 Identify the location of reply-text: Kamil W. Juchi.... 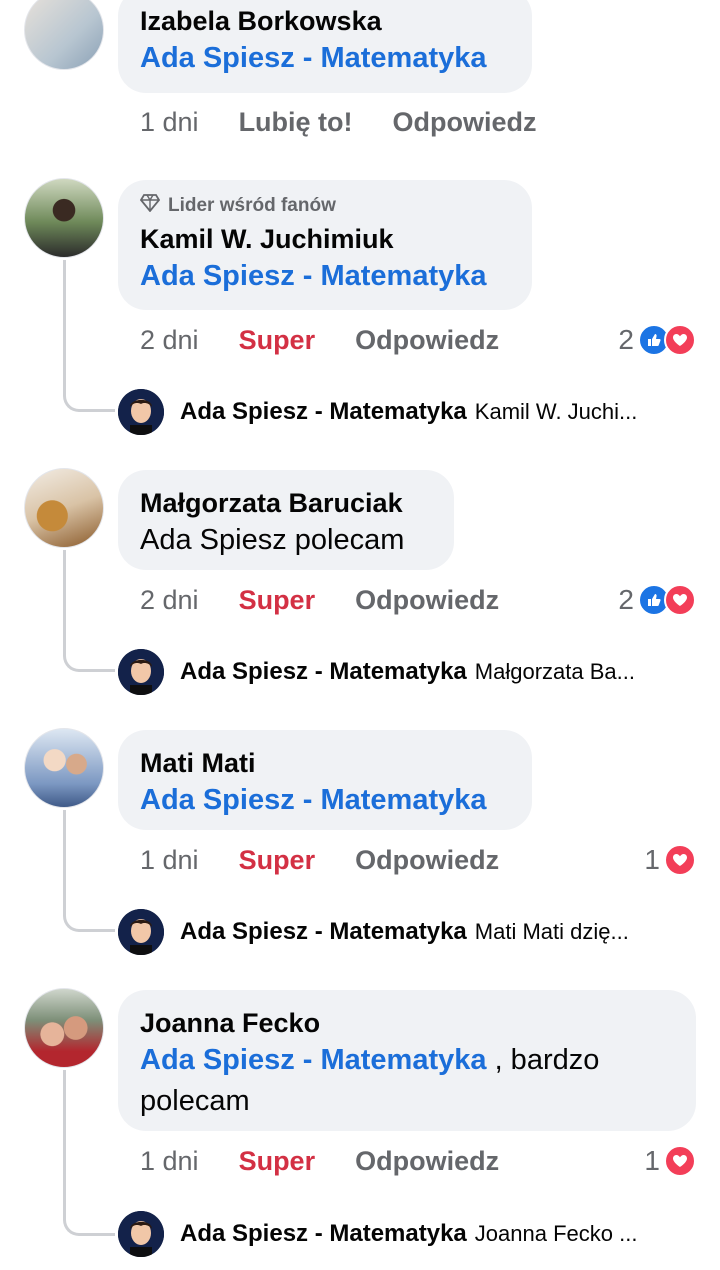
(556, 411).